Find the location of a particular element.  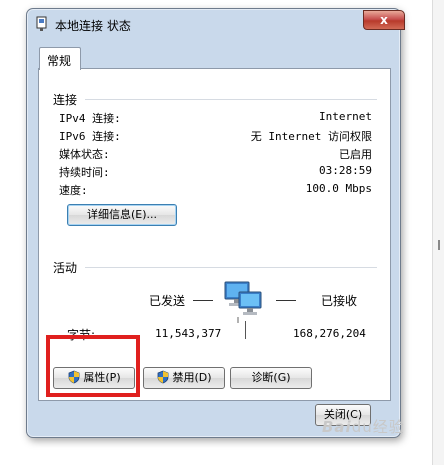

highlight-box is located at coordinates (93, 366).